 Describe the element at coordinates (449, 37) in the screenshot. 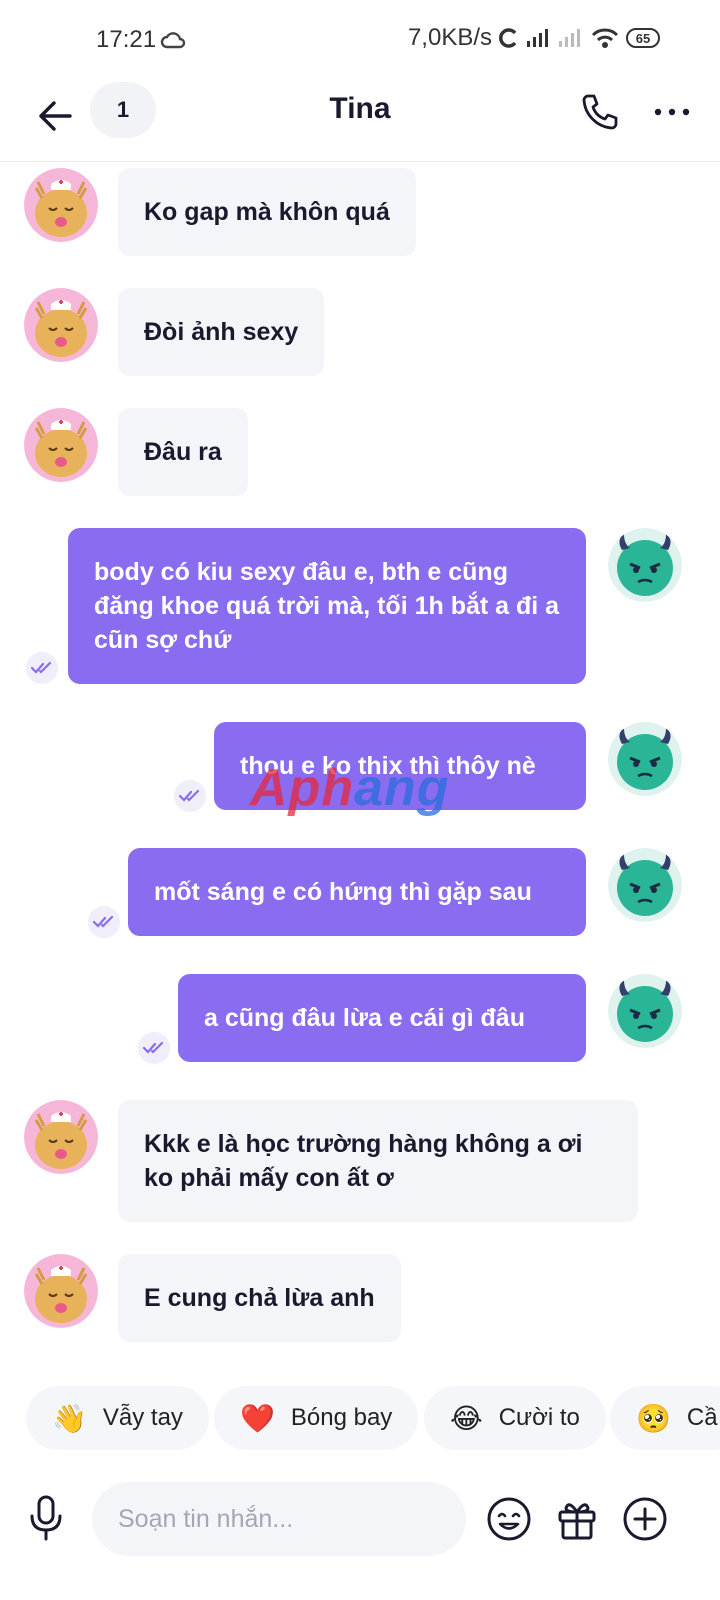

I see `network-speed: 7,0KB/s` at that location.